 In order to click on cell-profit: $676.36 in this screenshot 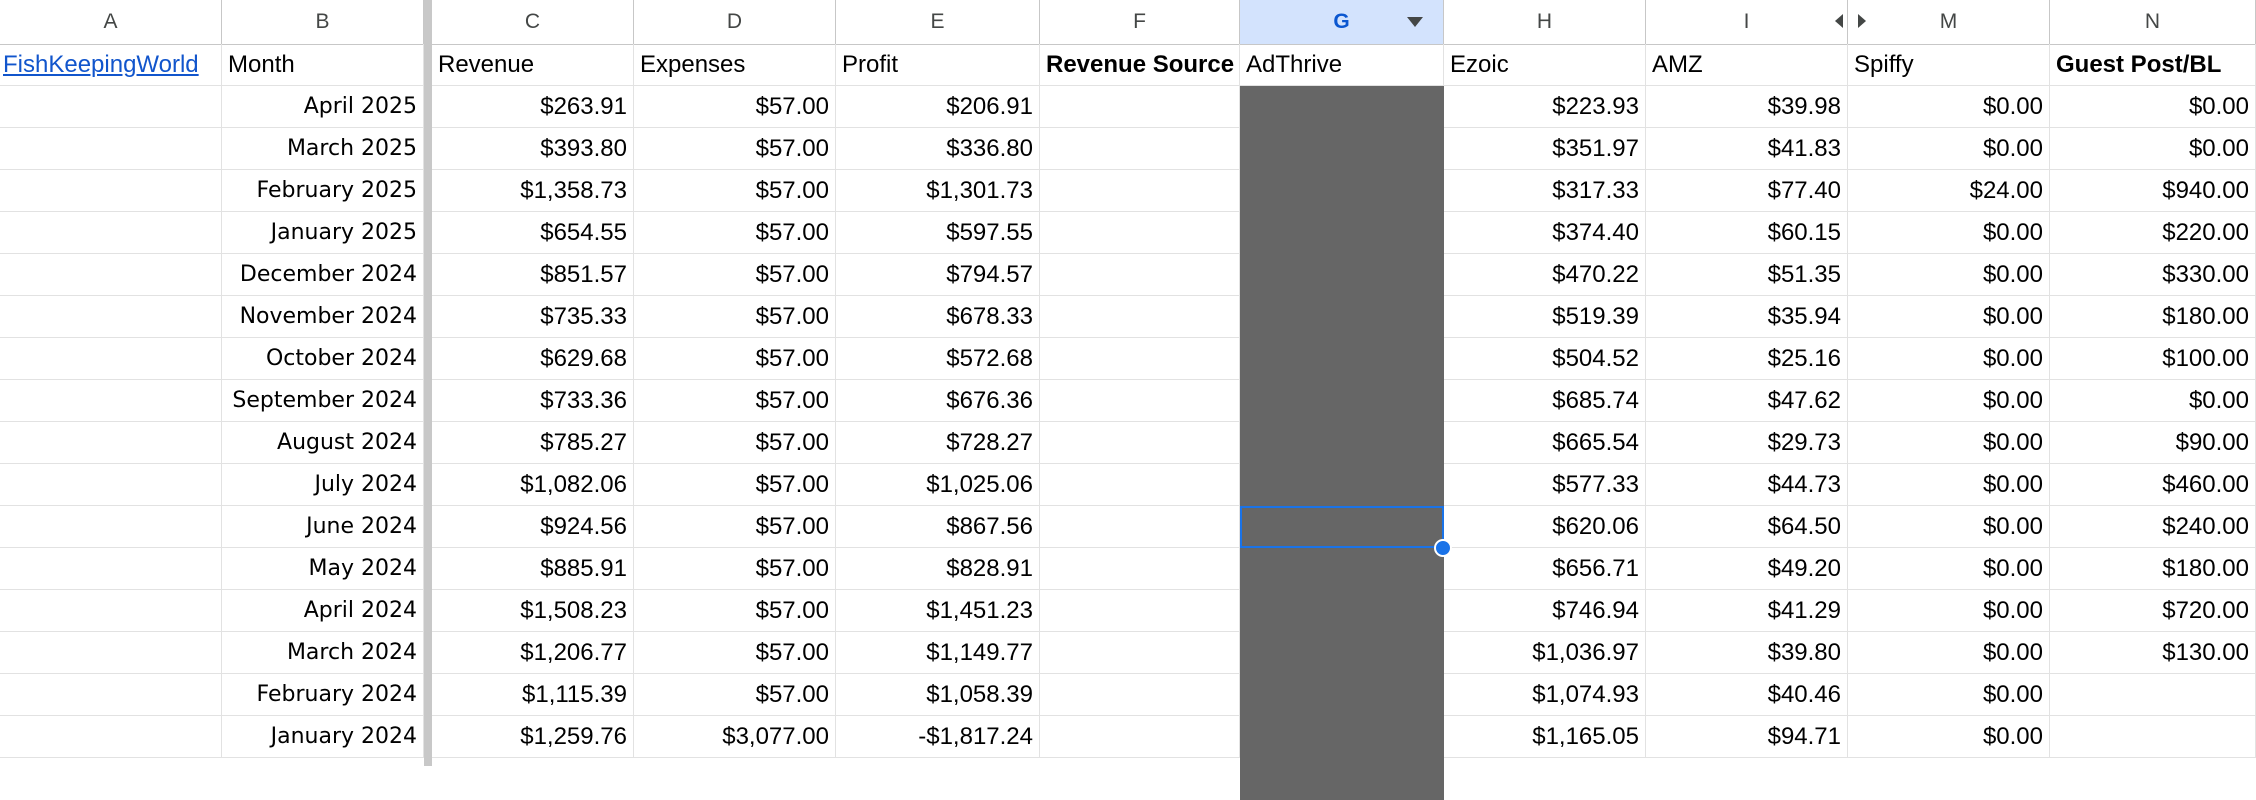, I will do `click(938, 401)`.